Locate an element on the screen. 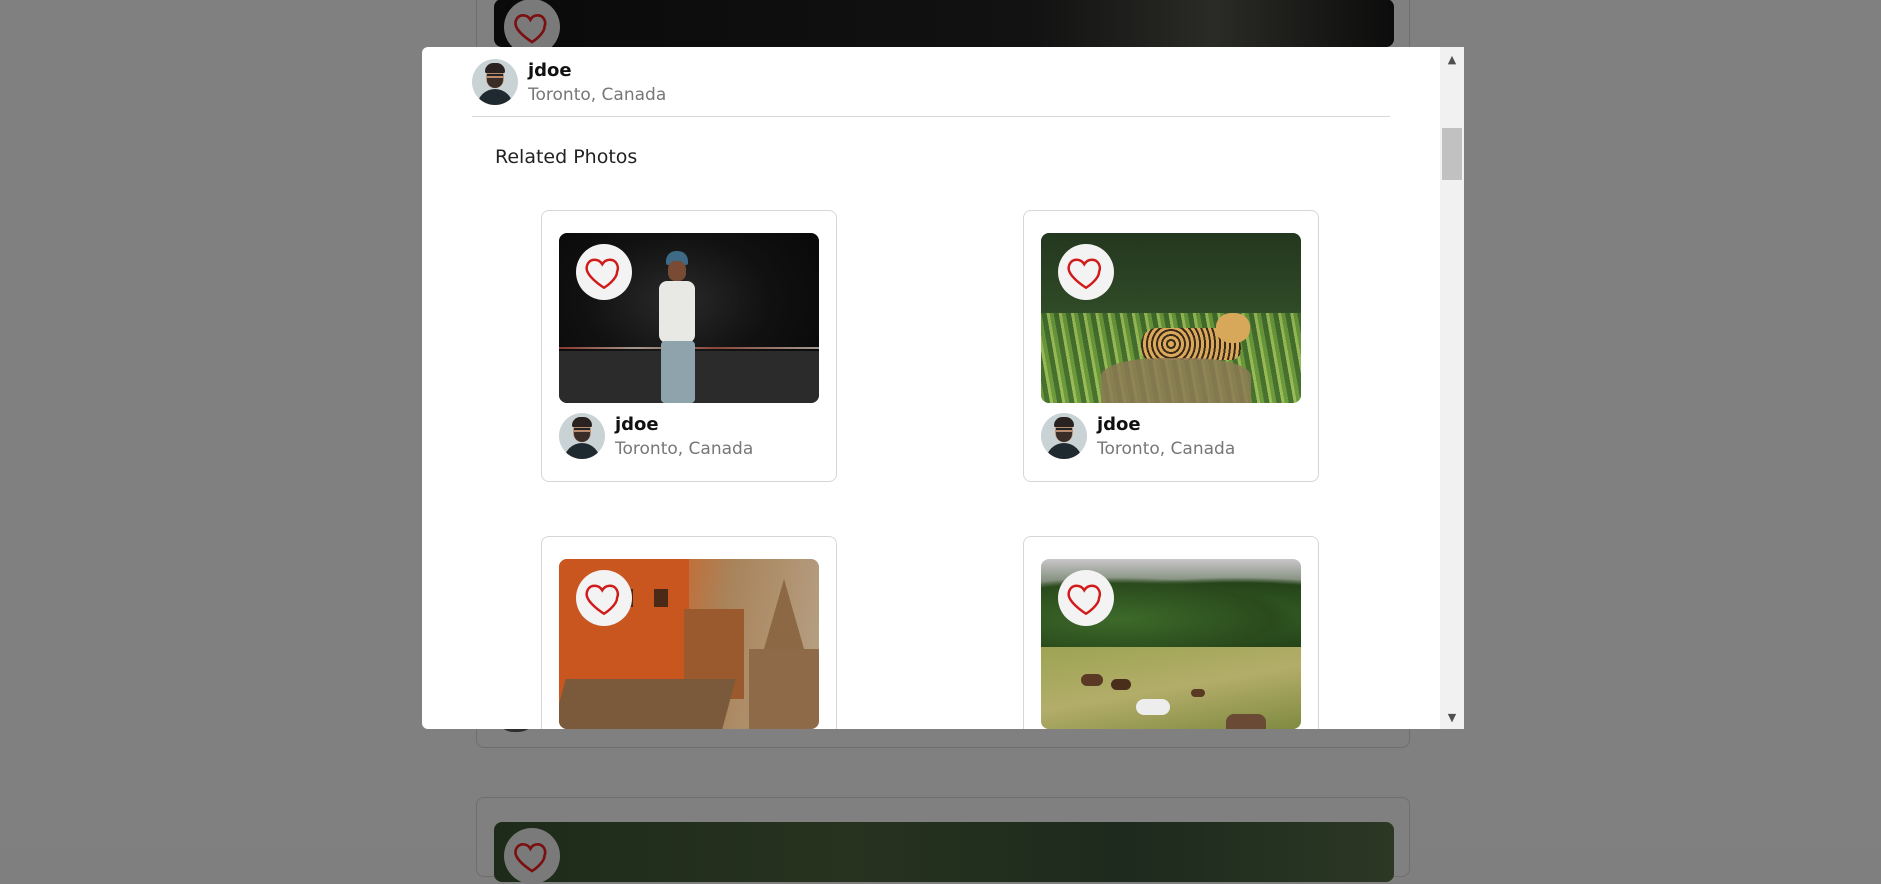 The height and width of the screenshot is (884, 1881). modal-author-row: jdoe Toronto, Canada is located at coordinates (931, 88).